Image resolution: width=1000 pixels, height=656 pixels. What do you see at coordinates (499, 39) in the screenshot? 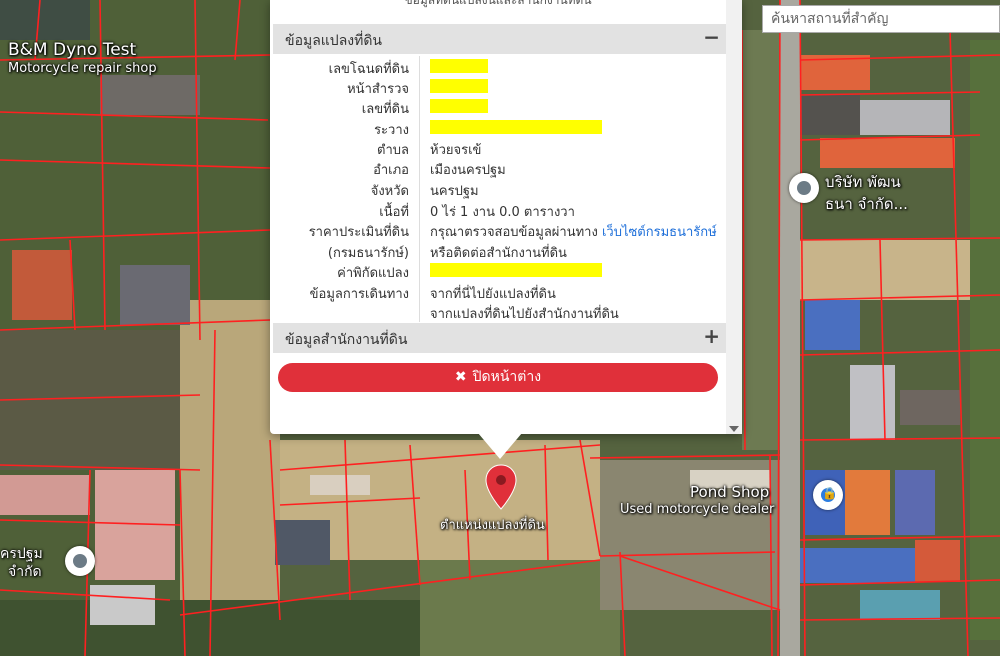
I see `section-parcel-info-header: ข้อมูลแปลงที่ดิน −` at bounding box center [499, 39].